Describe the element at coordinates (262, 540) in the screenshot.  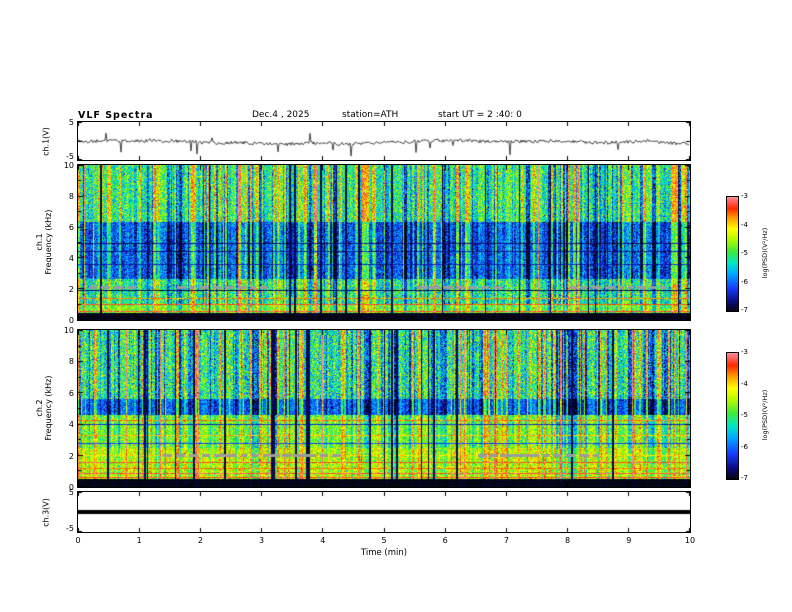
I see `x-tick-label: 3` at that location.